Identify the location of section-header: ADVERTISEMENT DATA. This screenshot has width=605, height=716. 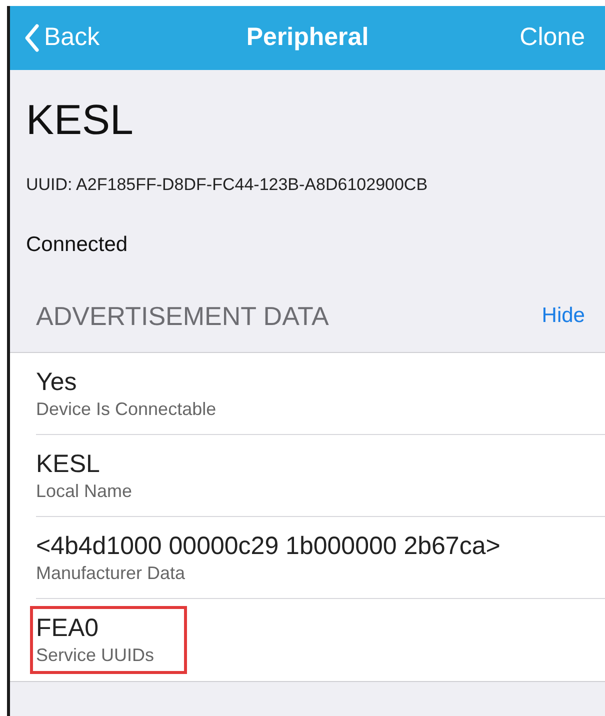
(182, 316).